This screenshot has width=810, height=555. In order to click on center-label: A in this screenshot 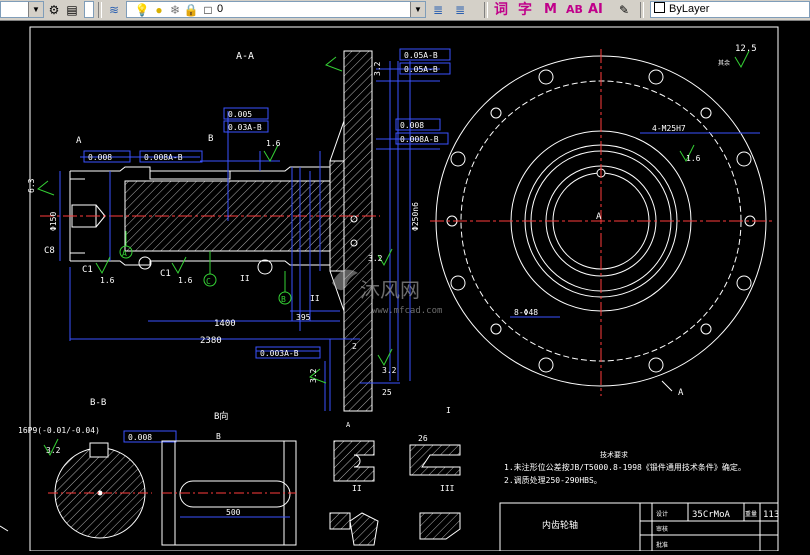, I will do `click(599, 217)`.